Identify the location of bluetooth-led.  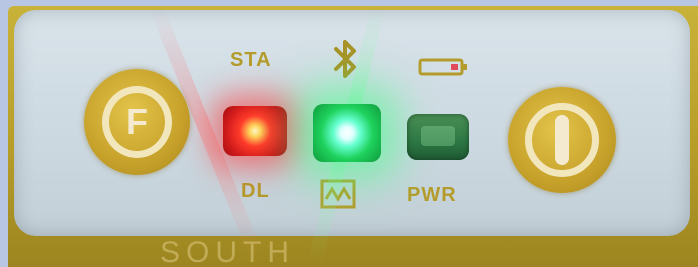
(347, 133).